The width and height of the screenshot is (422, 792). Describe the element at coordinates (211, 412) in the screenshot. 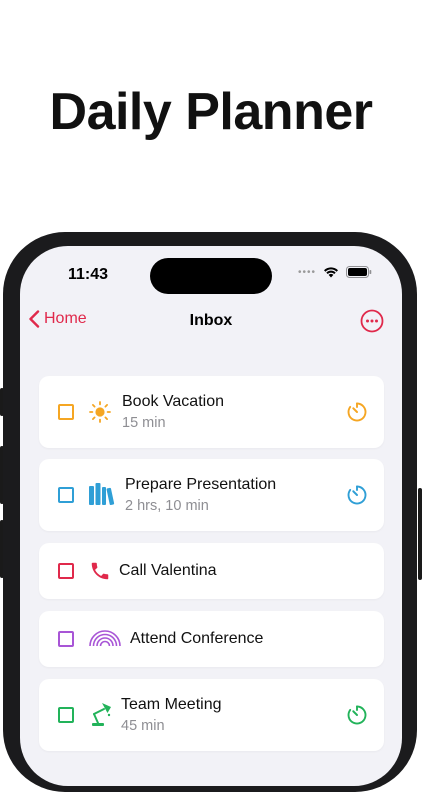

I see `task-row: Book Vacation 15 min` at that location.